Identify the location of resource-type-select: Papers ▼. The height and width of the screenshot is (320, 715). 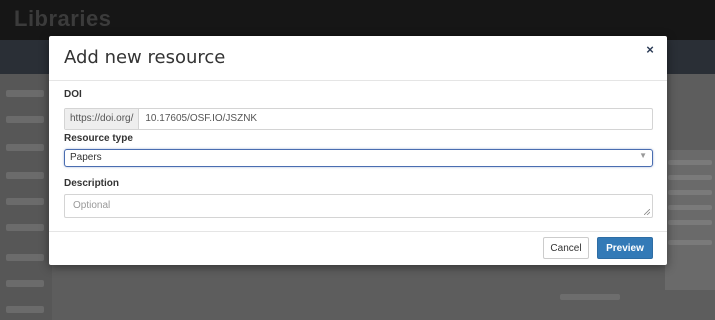
(358, 158).